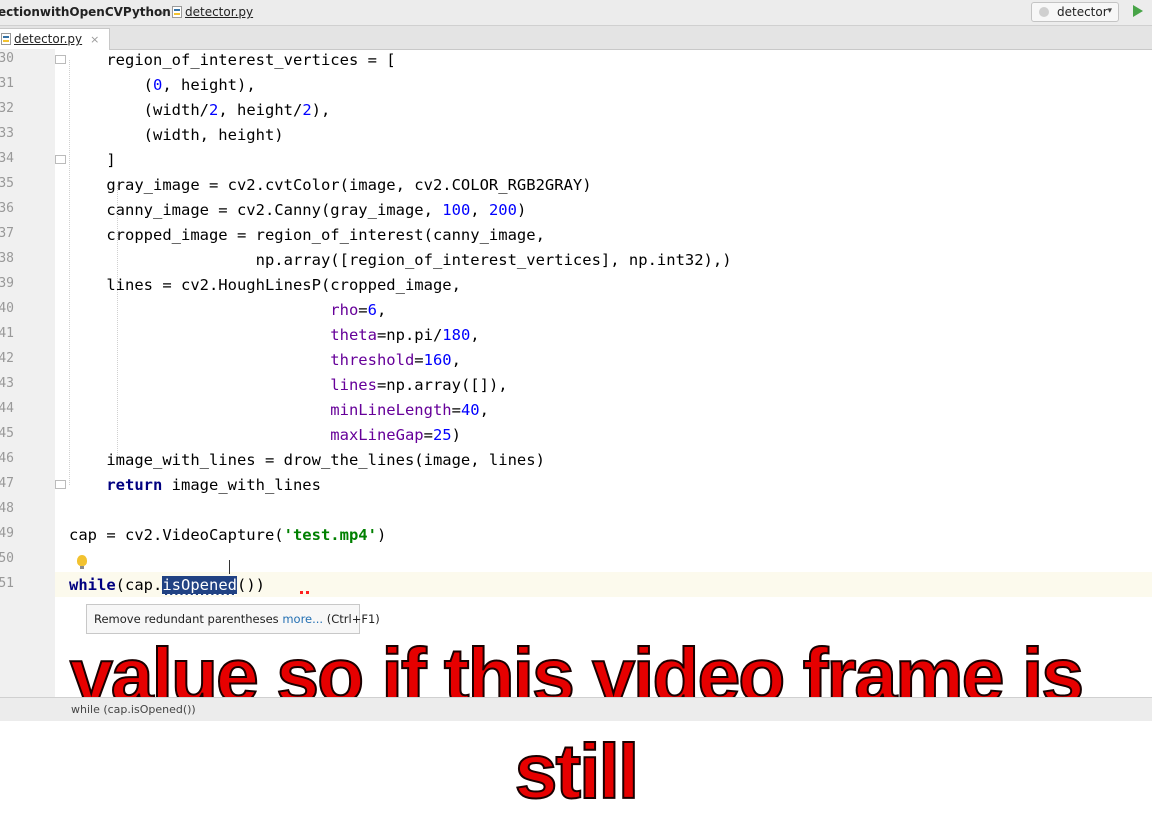 This screenshot has width=1152, height=820. Describe the element at coordinates (94, 39) in the screenshot. I see `close-tab-icon: ×` at that location.